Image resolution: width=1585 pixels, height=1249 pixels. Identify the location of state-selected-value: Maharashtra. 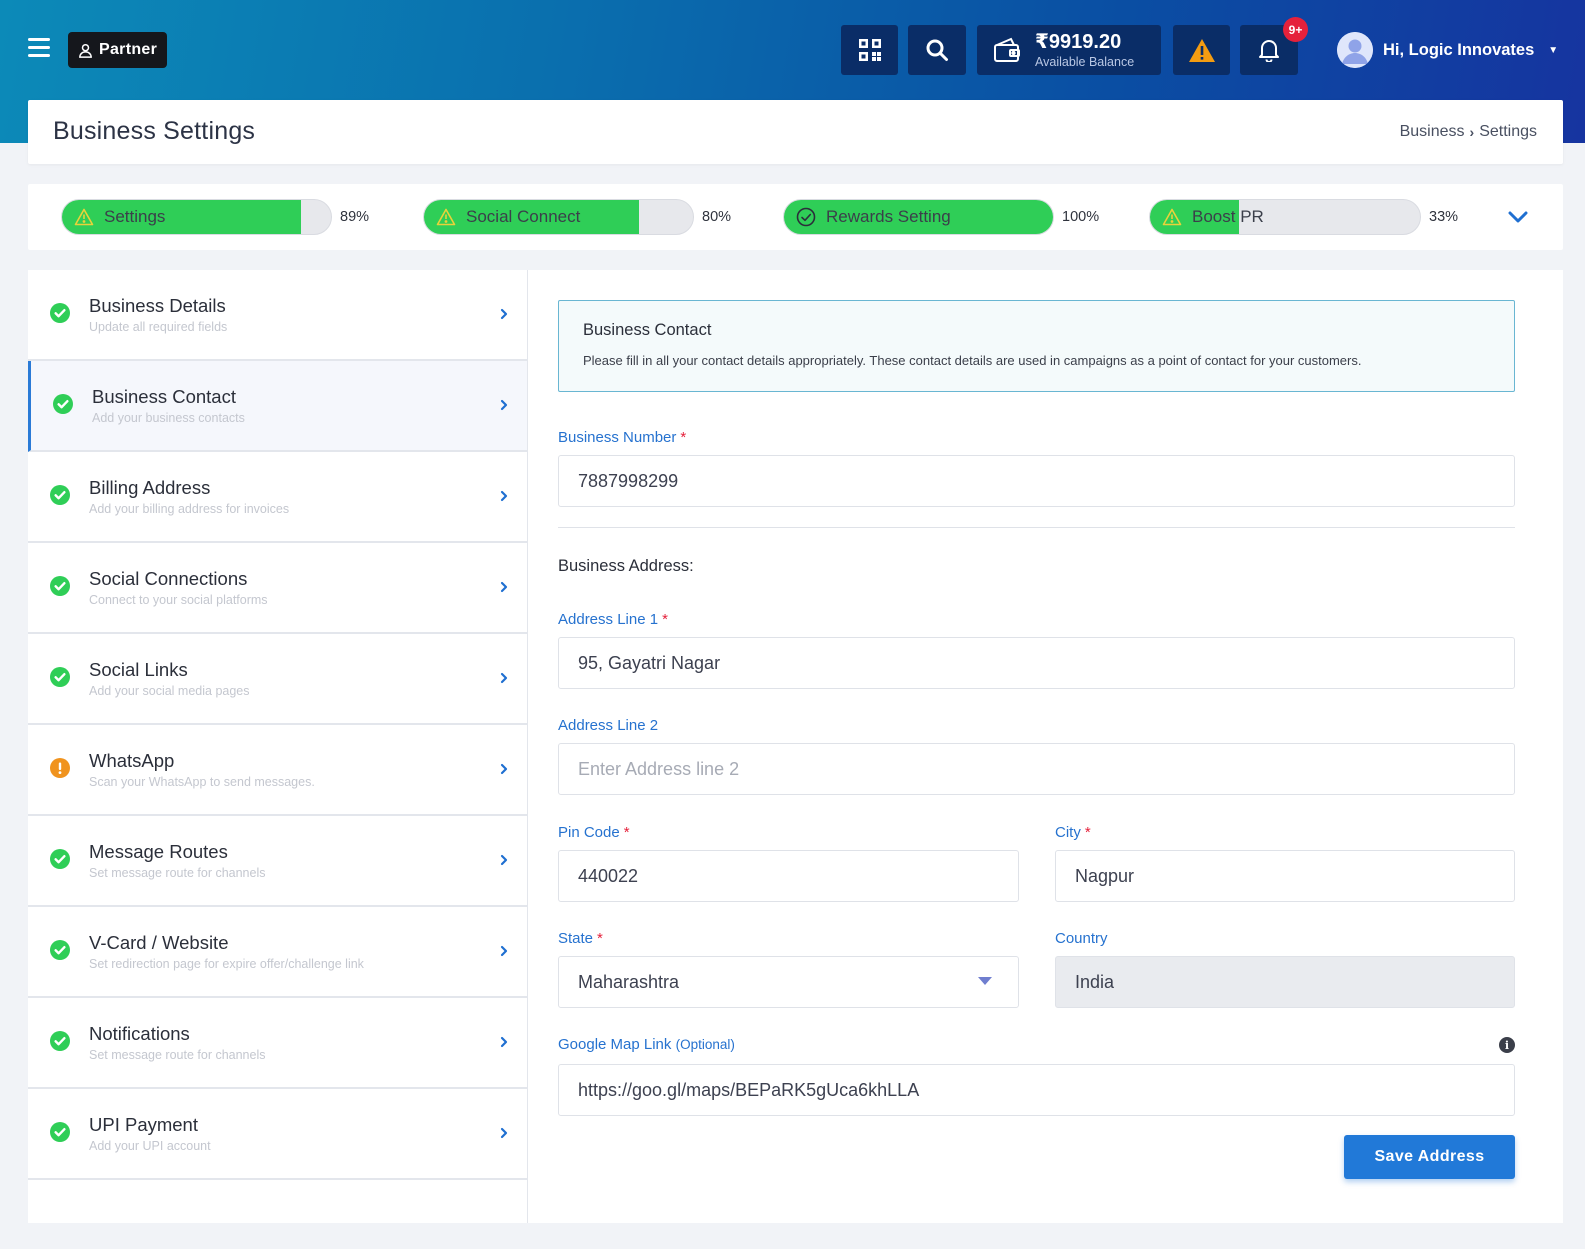
(629, 981).